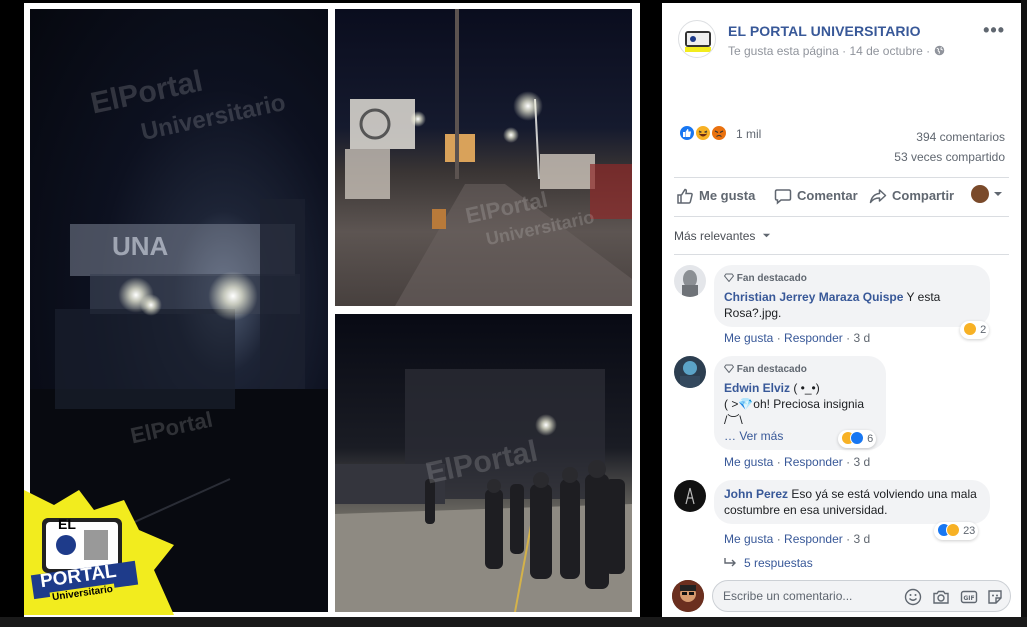 This screenshot has width=1027, height=627. I want to click on post-stats: 394 comentarios 53 veces compartido, so click(949, 147).